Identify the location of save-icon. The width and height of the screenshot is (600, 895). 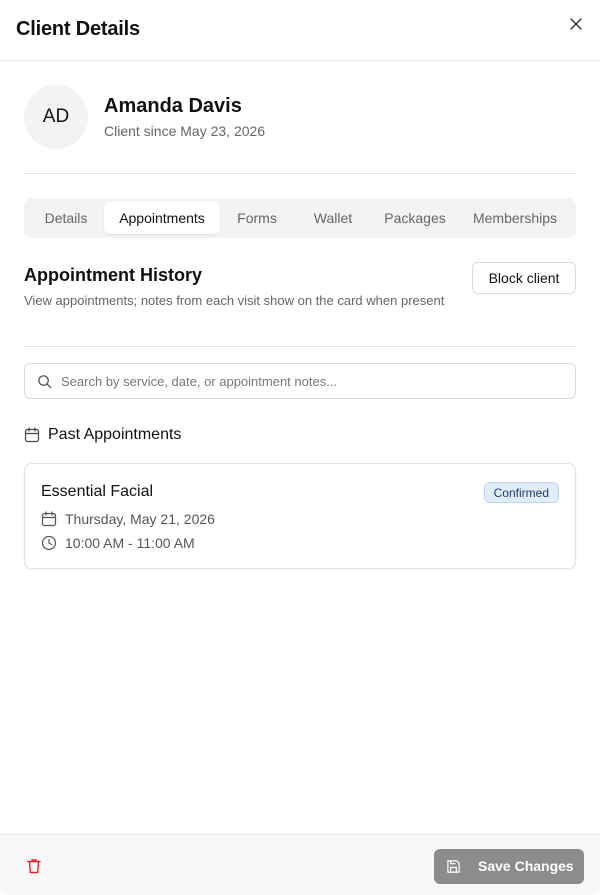
(453, 866).